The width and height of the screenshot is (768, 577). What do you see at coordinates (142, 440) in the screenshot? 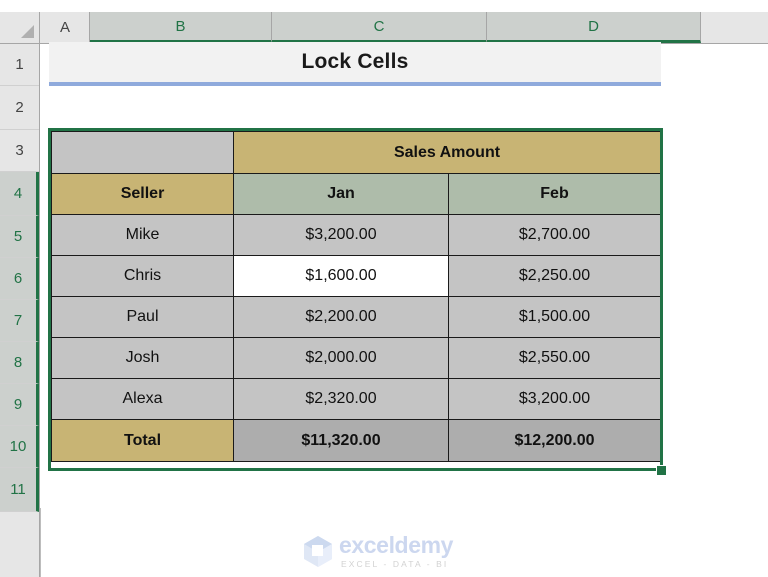
I see `cell-total-label: Total` at bounding box center [142, 440].